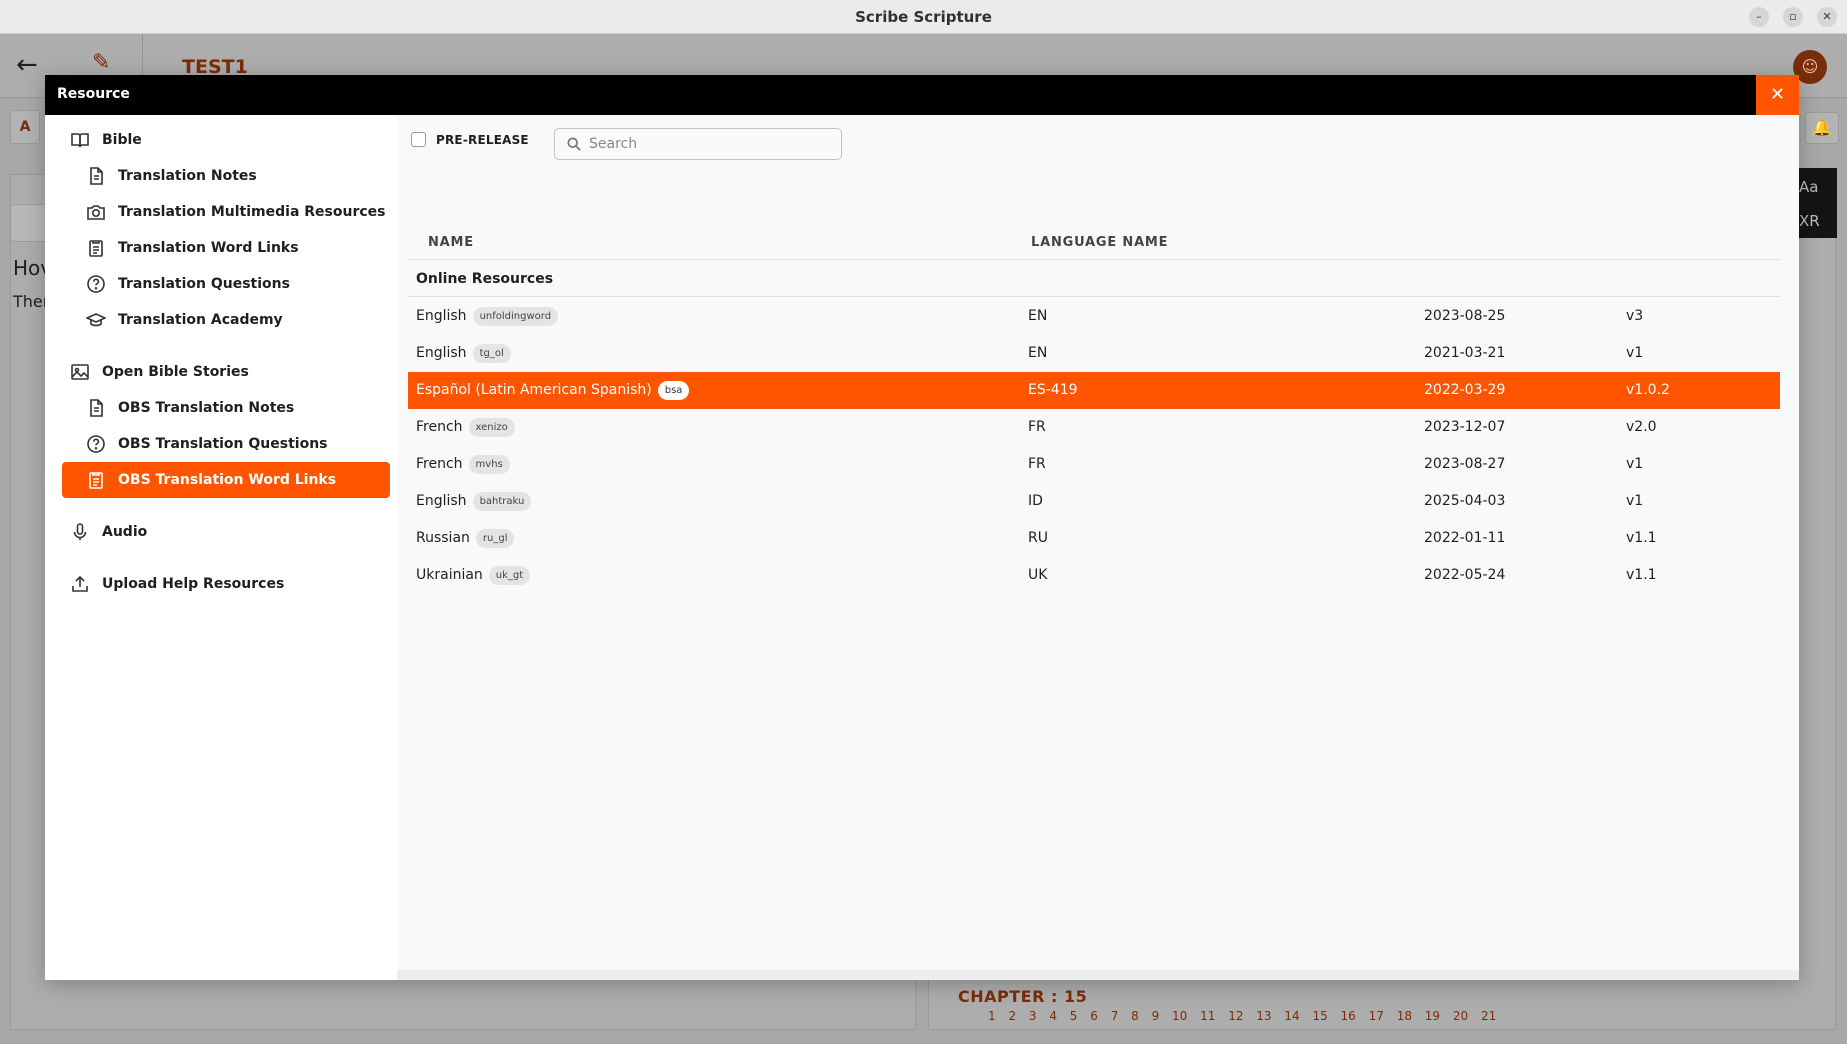 This screenshot has height=1044, width=1847. Describe the element at coordinates (96, 408) in the screenshot. I see `document-icon` at that location.